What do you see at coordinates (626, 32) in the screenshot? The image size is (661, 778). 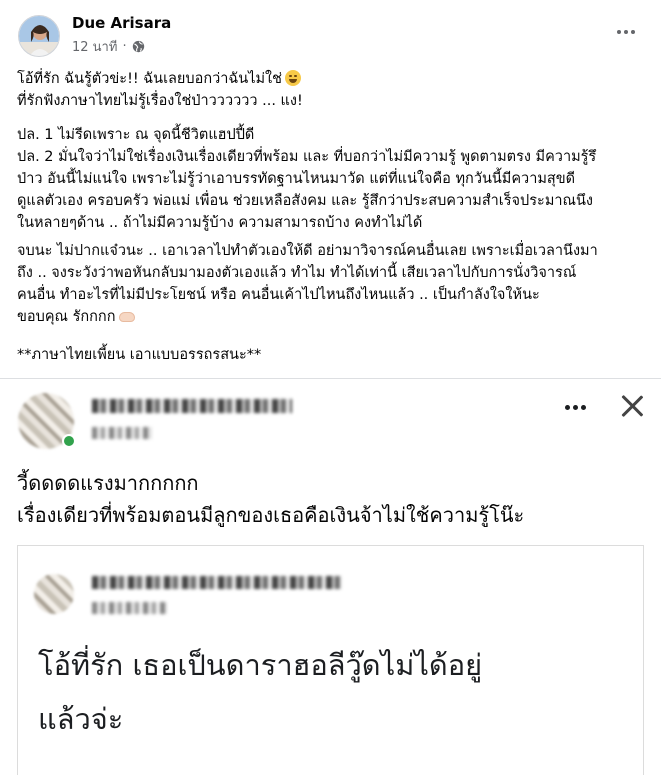 I see `more-options-button` at bounding box center [626, 32].